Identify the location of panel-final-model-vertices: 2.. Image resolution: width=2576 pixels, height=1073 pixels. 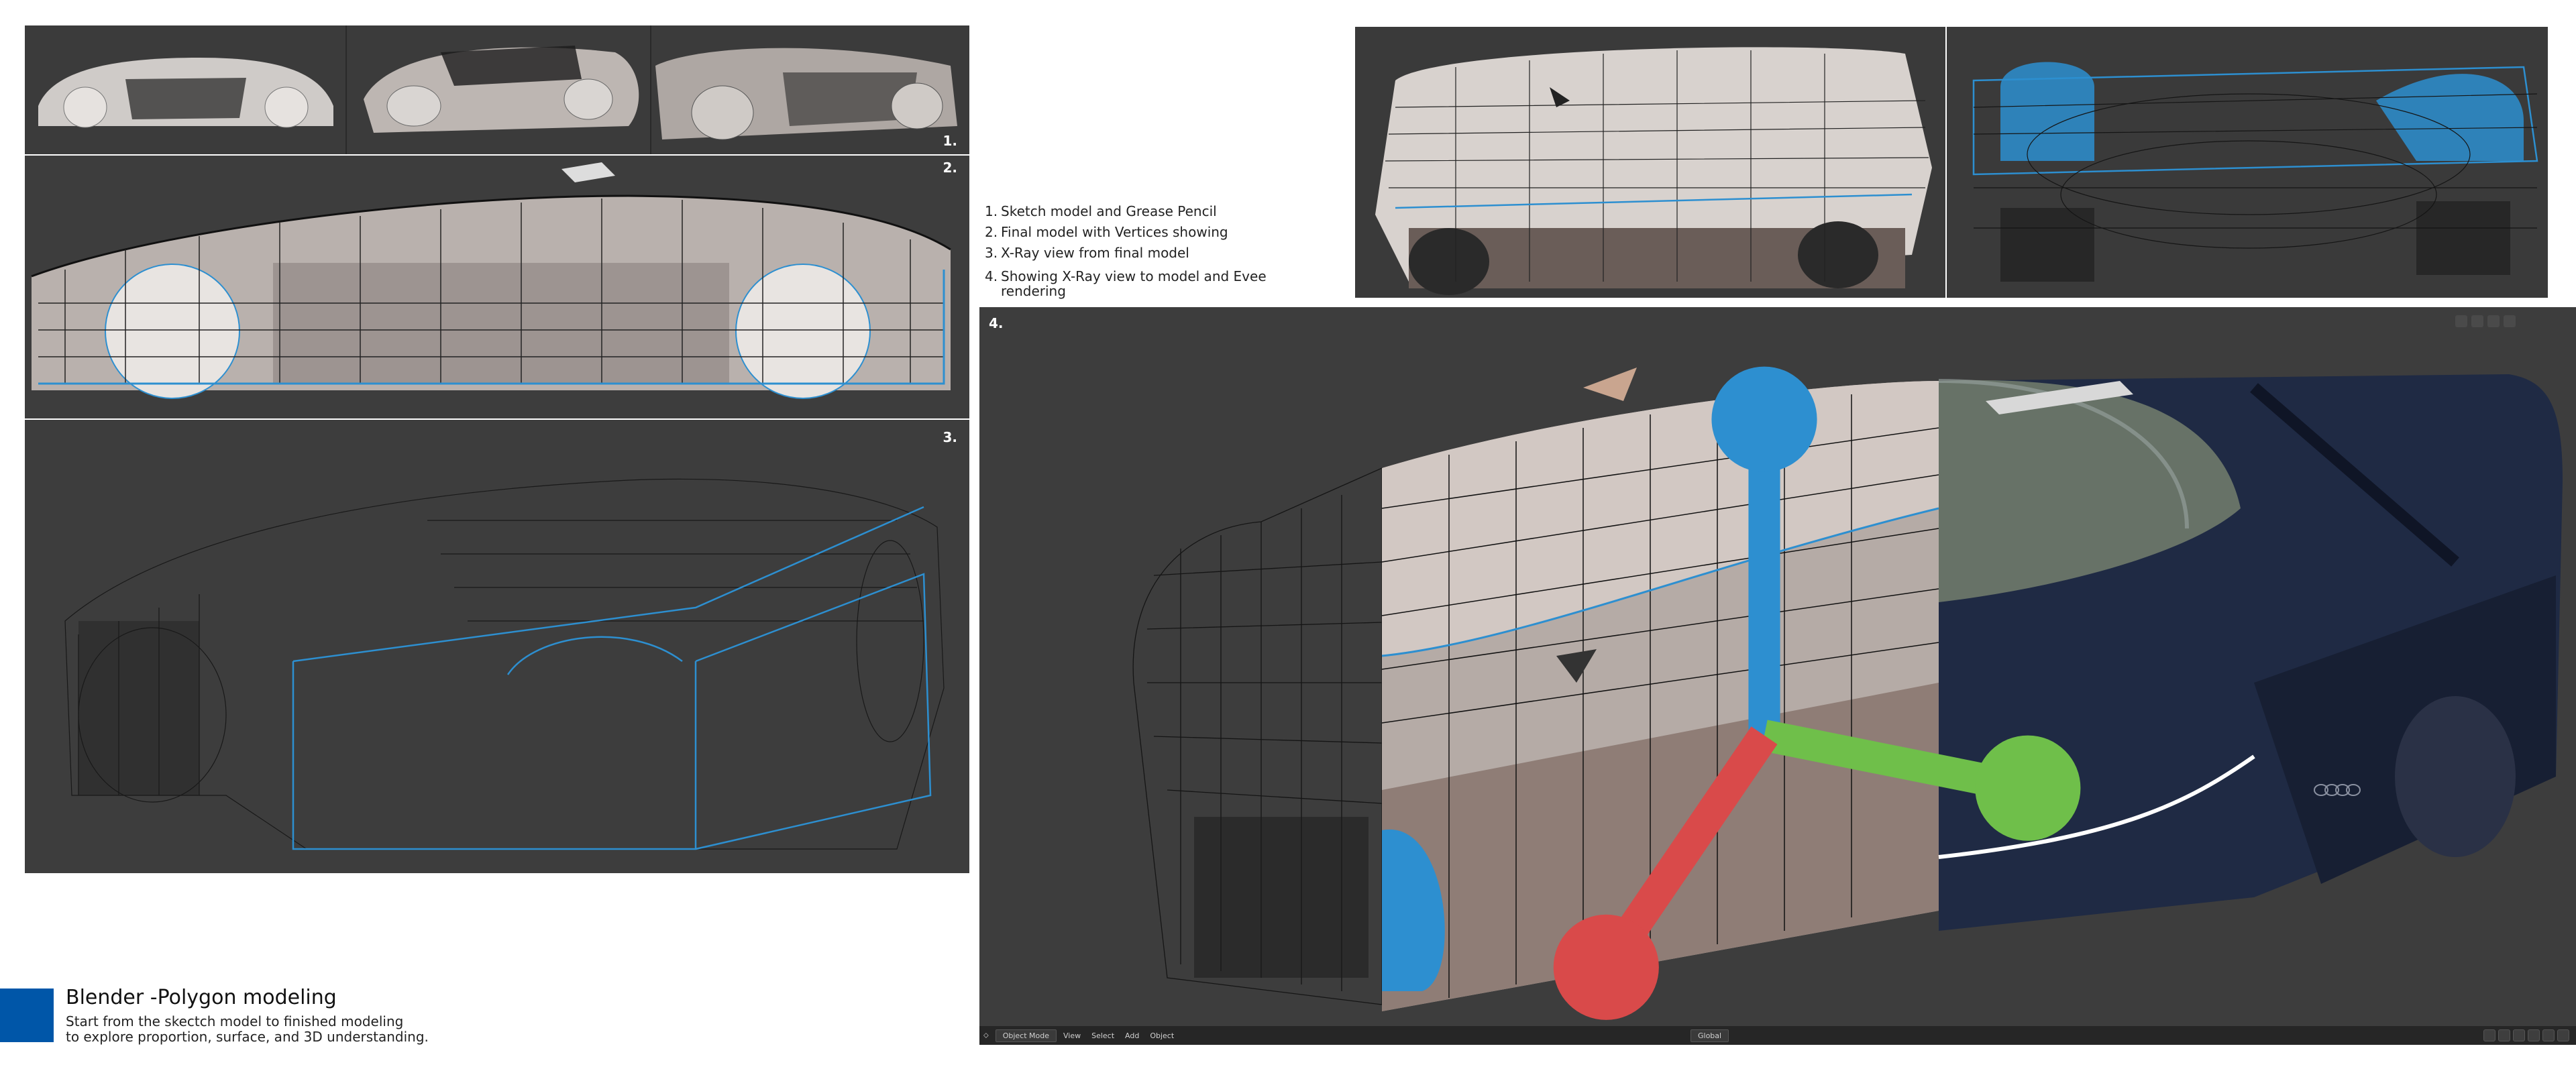
(497, 287).